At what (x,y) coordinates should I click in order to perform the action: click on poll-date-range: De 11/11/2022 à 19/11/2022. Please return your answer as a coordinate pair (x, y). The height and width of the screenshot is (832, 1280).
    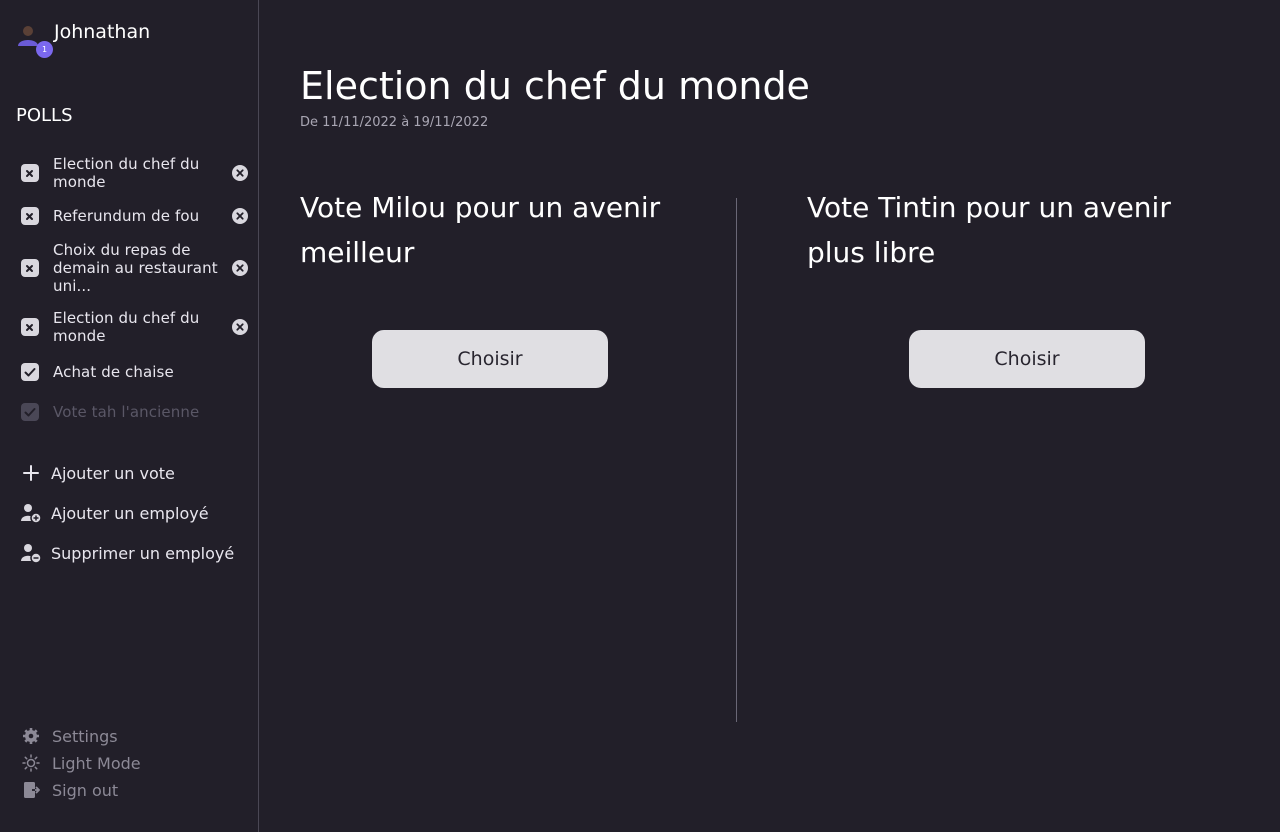
    Looking at the image, I should click on (394, 122).